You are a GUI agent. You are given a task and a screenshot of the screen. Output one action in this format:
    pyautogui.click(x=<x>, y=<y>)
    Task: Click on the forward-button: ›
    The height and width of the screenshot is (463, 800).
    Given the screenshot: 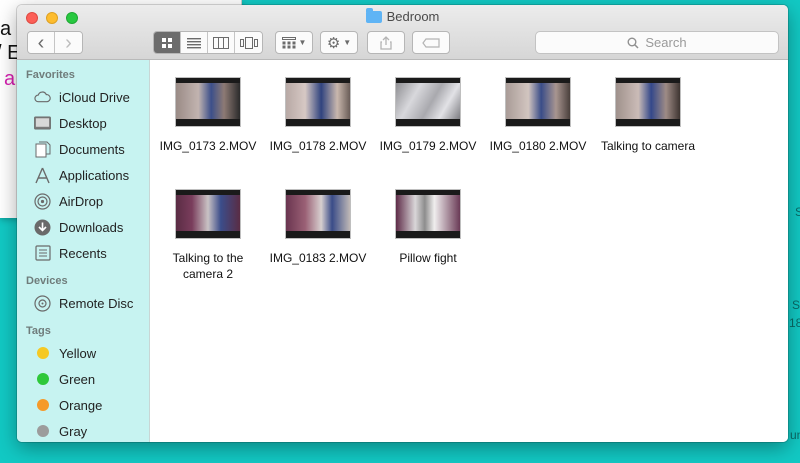 What is the action you would take?
    pyautogui.click(x=68, y=42)
    